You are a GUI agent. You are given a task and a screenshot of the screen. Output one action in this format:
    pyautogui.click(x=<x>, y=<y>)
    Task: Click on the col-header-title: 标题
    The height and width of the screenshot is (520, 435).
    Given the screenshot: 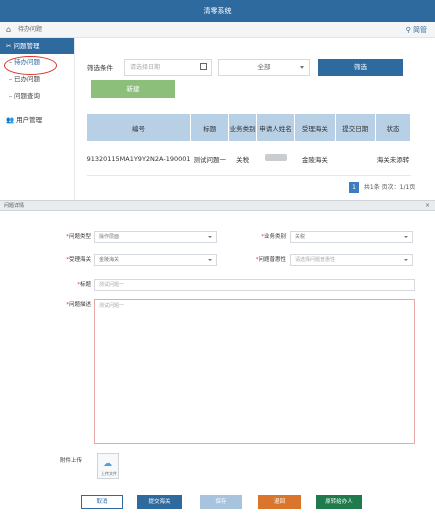 What is the action you would take?
    pyautogui.click(x=210, y=127)
    